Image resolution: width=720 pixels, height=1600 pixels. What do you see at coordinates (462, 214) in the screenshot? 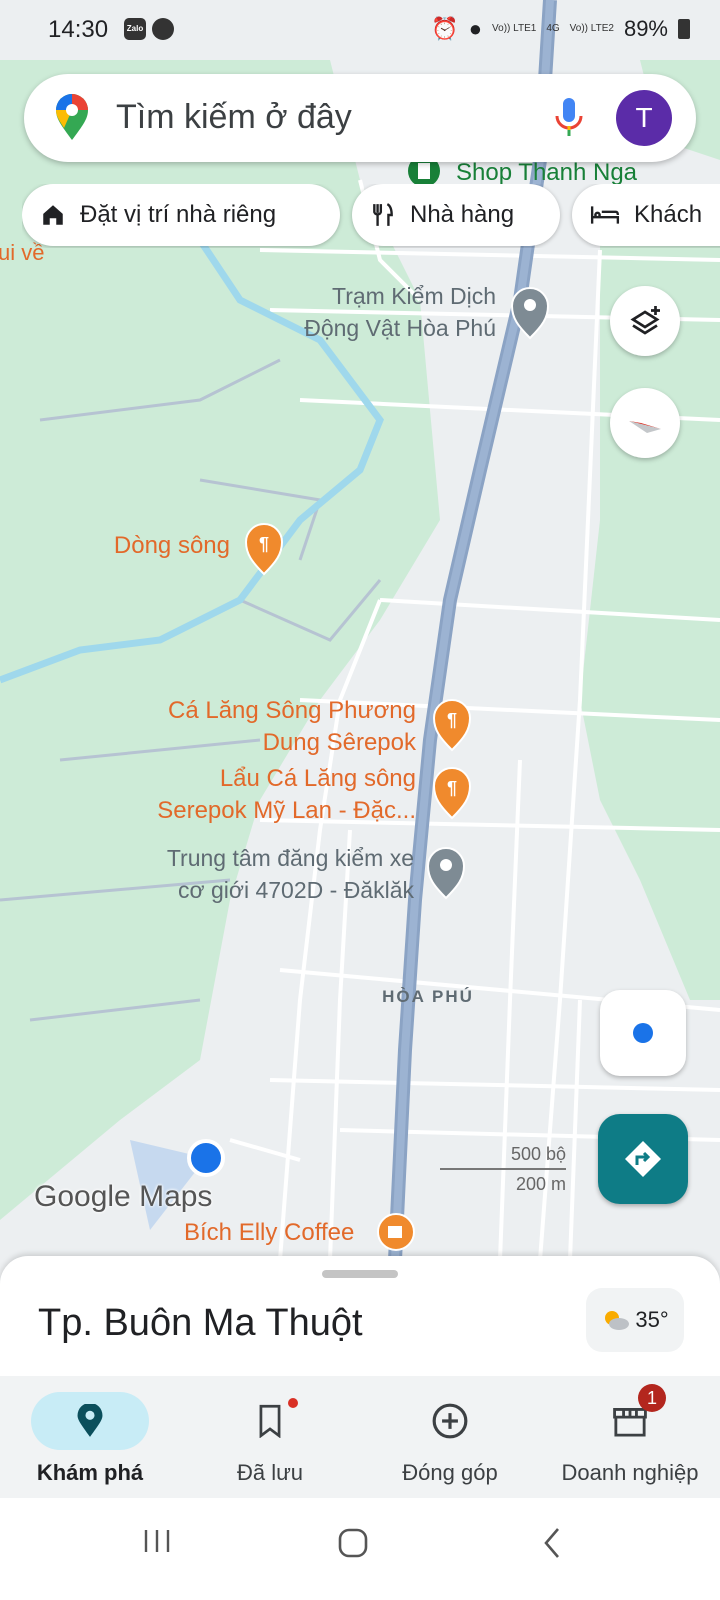
I see `chip-label: Nhà hàng` at bounding box center [462, 214].